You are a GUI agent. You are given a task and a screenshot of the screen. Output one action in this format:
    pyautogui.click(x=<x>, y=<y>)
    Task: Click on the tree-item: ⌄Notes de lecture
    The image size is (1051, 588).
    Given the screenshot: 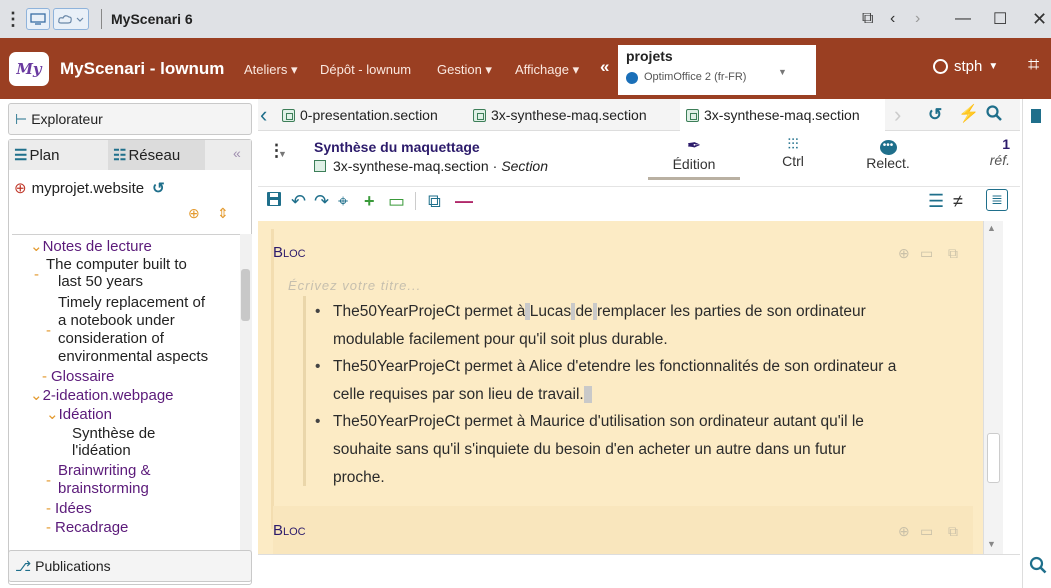 What is the action you would take?
    pyautogui.click(x=91, y=246)
    